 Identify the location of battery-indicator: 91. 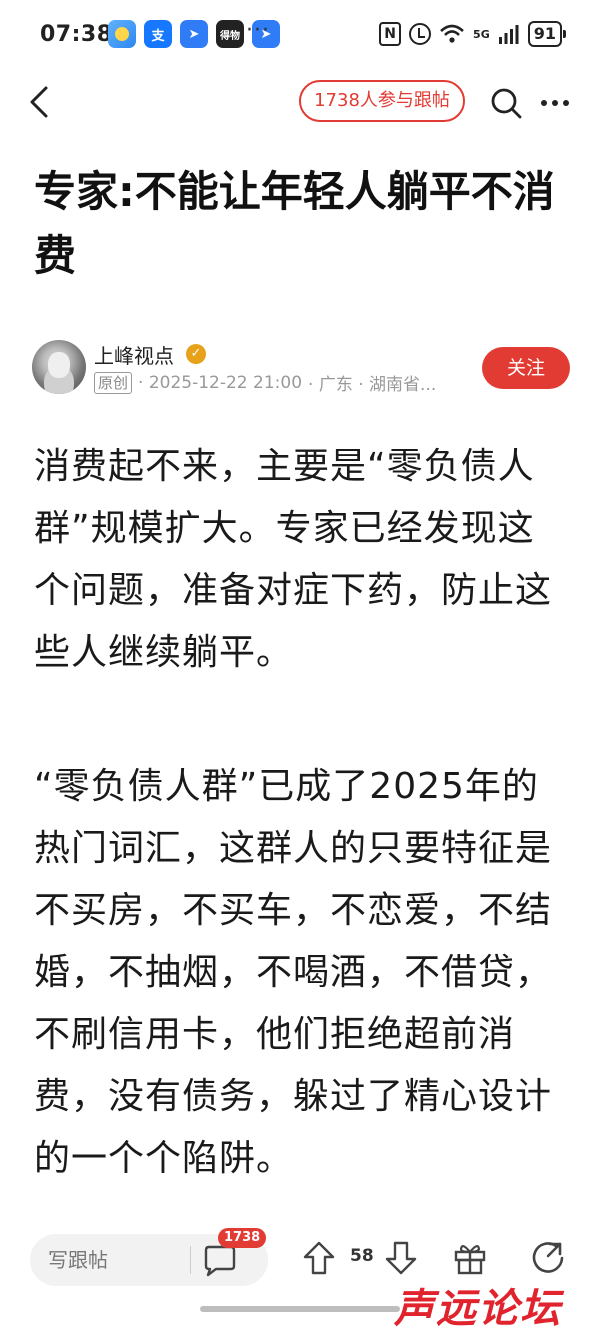
(547, 34).